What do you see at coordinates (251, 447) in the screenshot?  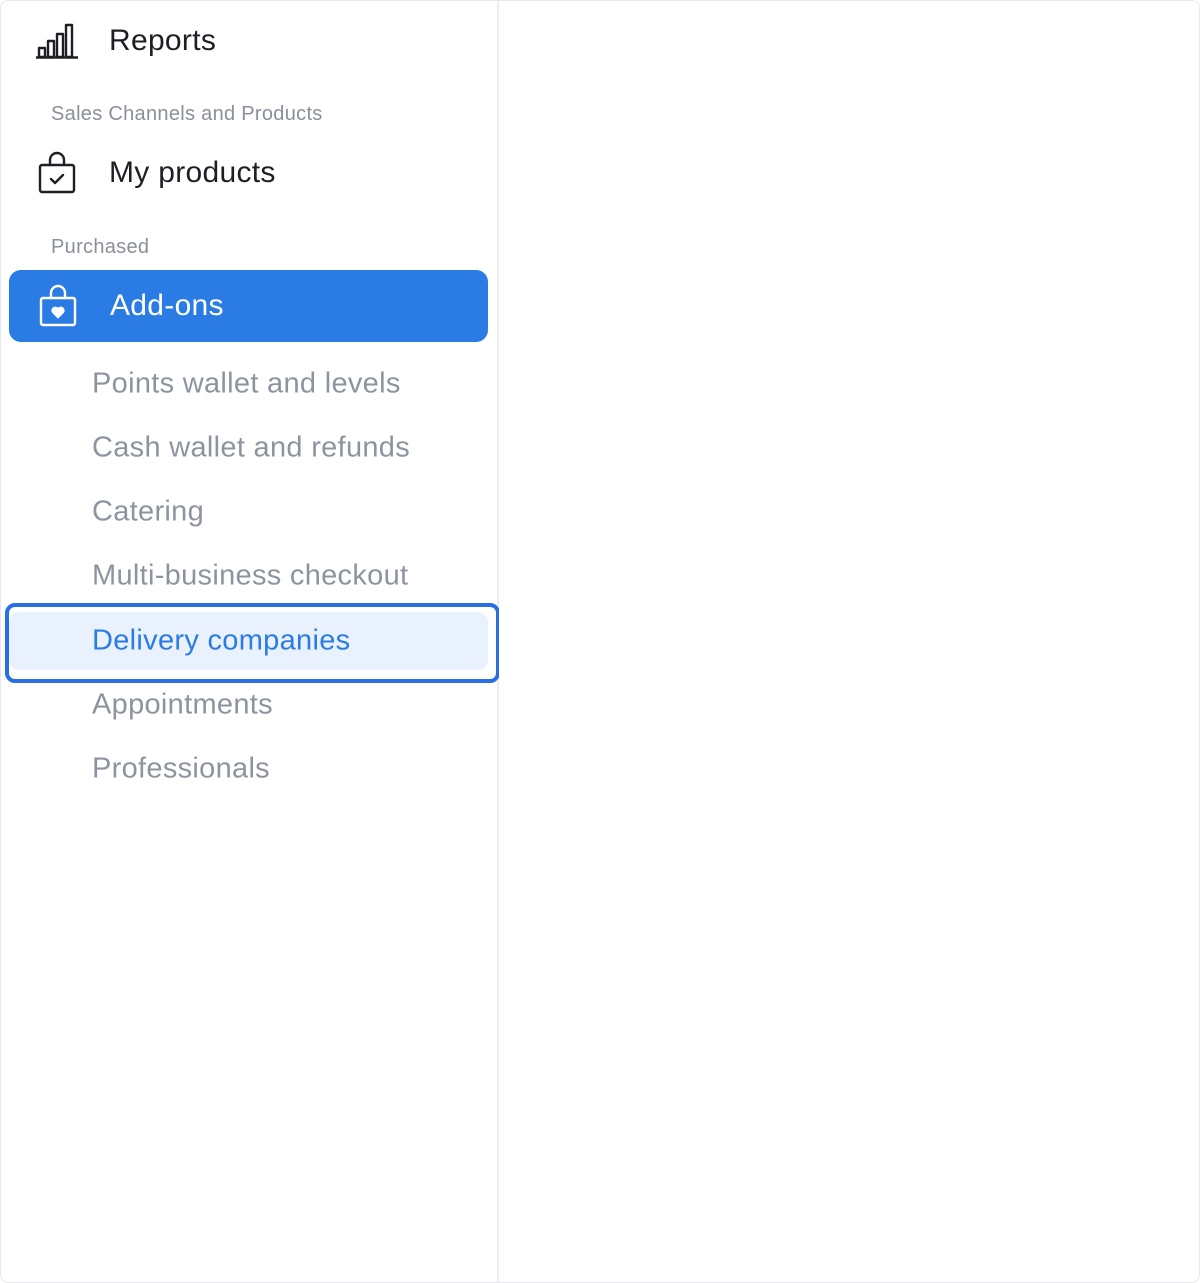 I see `sub-item-label: Cash wallet and refunds` at bounding box center [251, 447].